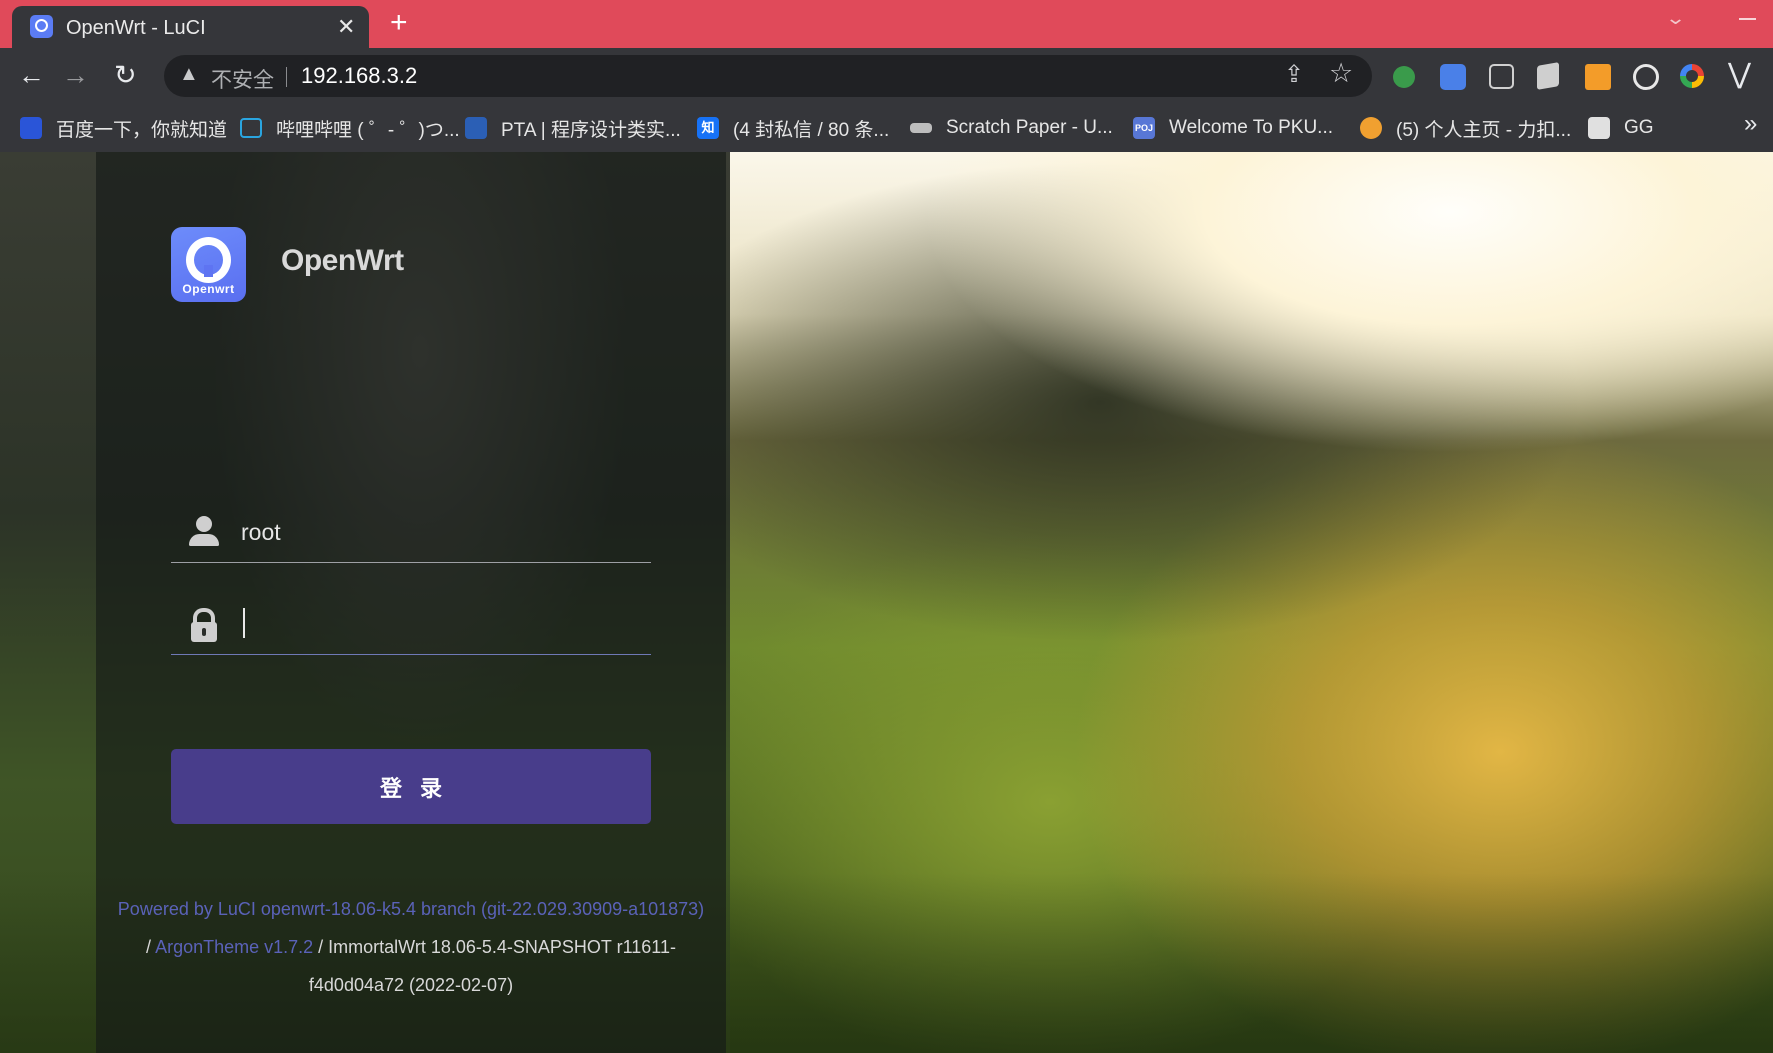  Describe the element at coordinates (1371, 128) in the screenshot. I see `leetcode-icon` at that location.